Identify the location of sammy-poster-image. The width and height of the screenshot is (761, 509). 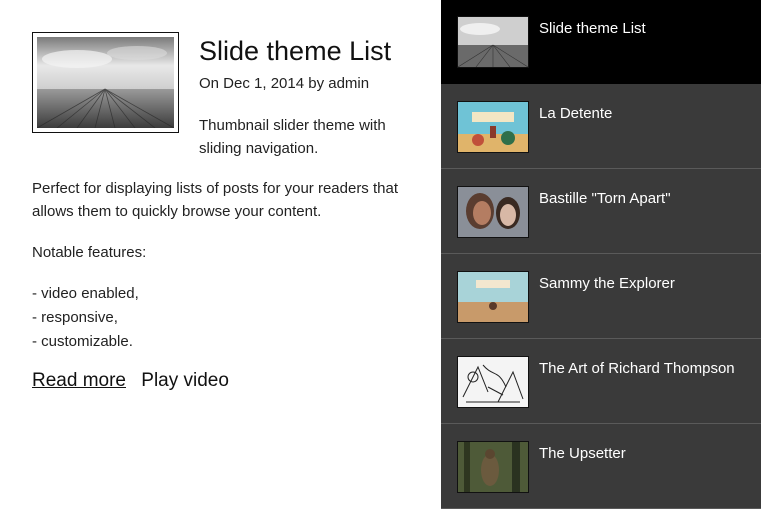
(493, 297).